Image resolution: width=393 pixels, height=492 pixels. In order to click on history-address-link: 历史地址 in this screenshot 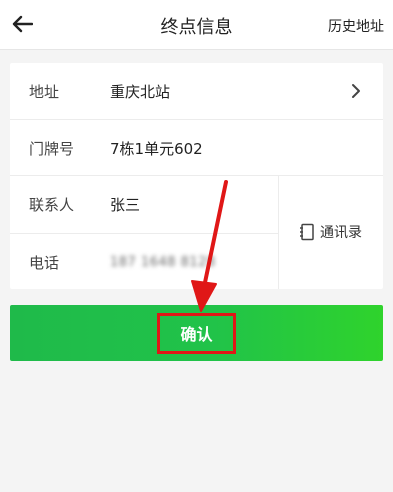, I will do `click(356, 26)`.